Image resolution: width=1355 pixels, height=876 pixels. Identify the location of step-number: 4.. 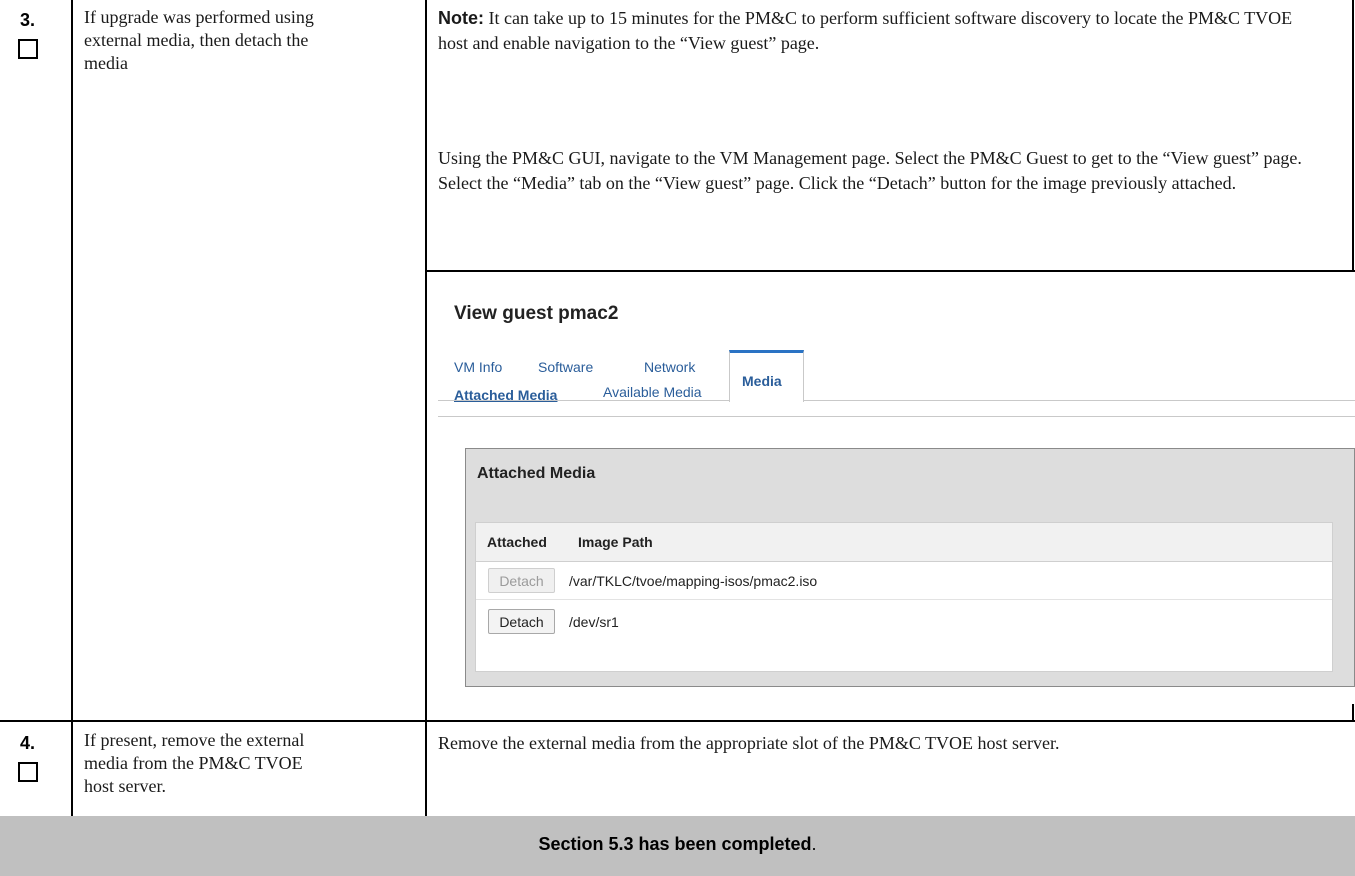
(28, 743).